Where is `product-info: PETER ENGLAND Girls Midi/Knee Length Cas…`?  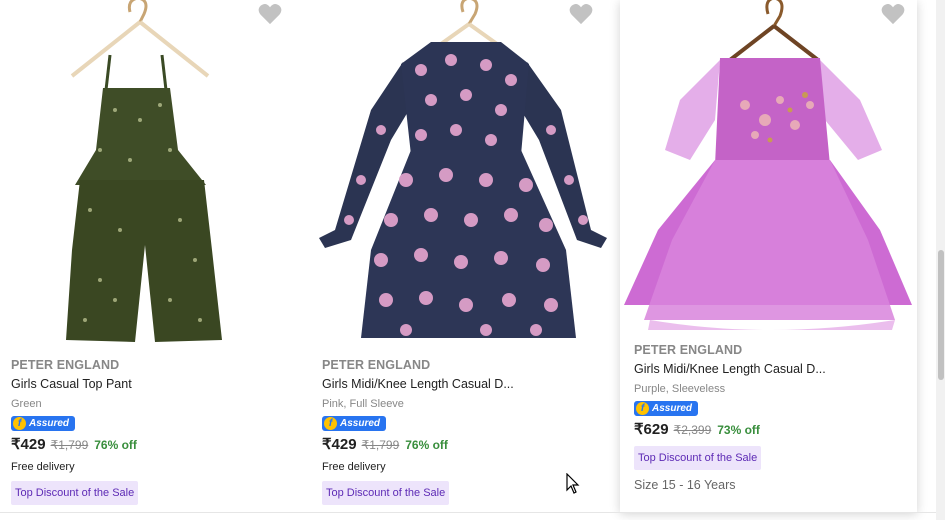 product-info: PETER ENGLAND Girls Midi/Knee Length Cas… is located at coordinates (771, 417).